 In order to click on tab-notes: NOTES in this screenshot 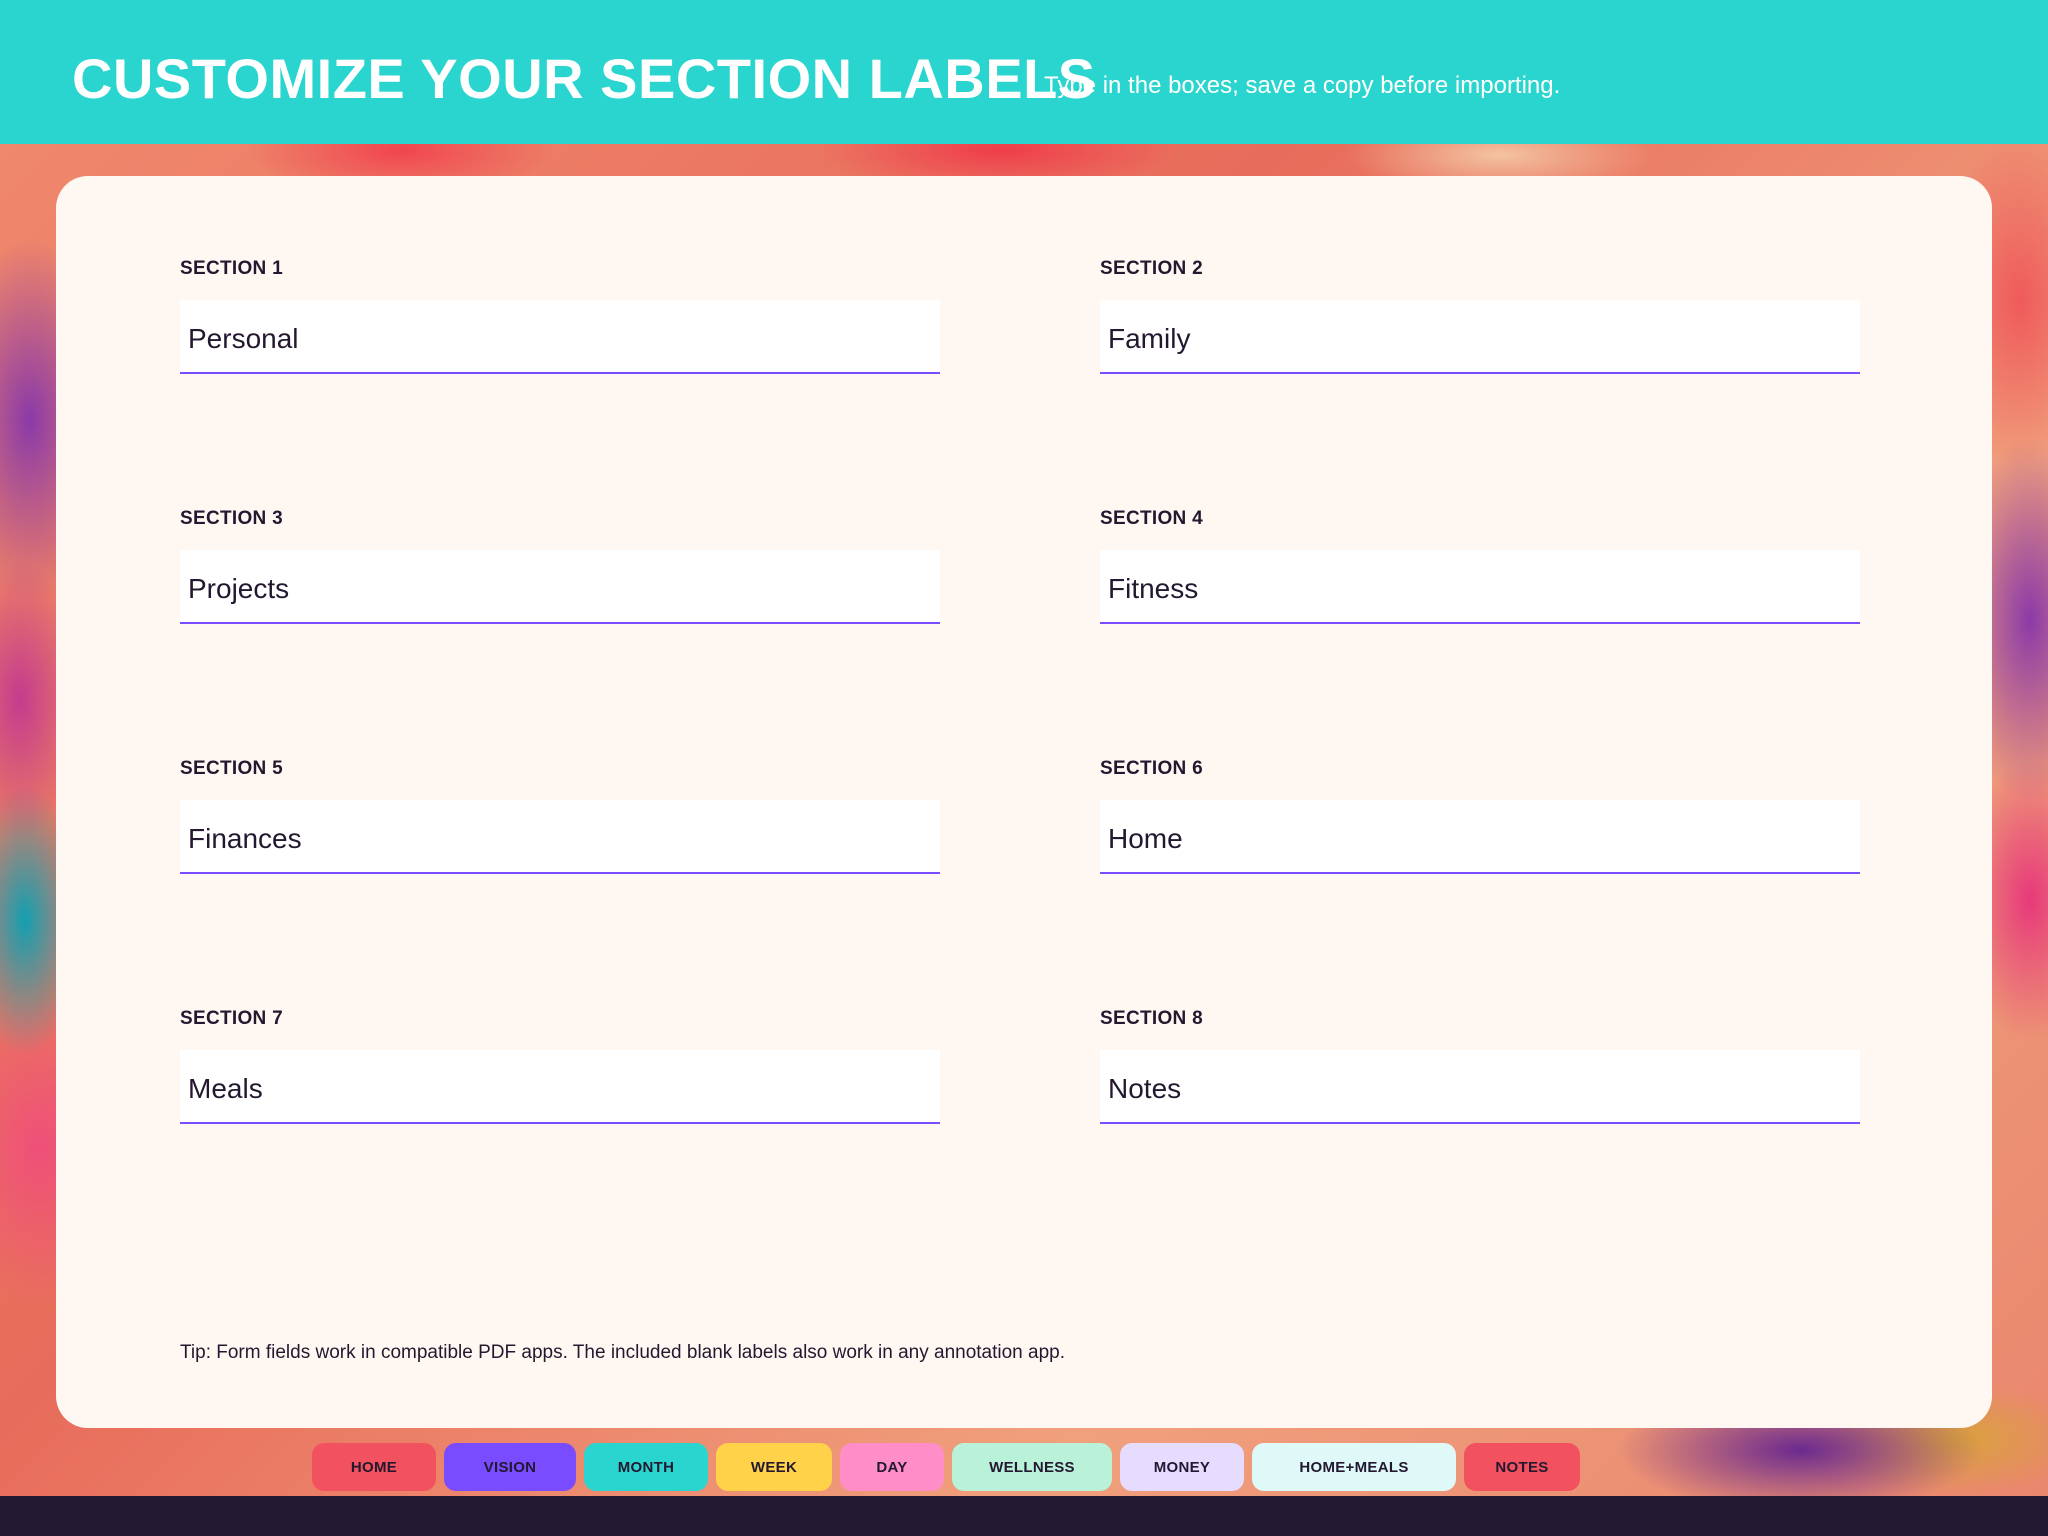, I will do `click(1522, 1467)`.